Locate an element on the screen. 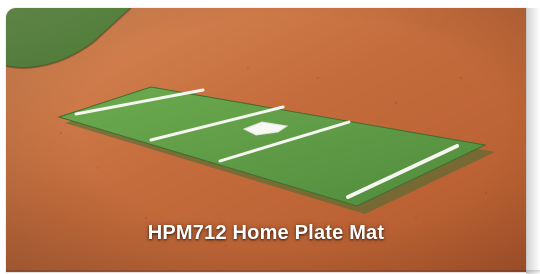 Image resolution: width=540 pixels, height=274 pixels. image-caption: HPM712 Home Plate Mat is located at coordinates (266, 233).